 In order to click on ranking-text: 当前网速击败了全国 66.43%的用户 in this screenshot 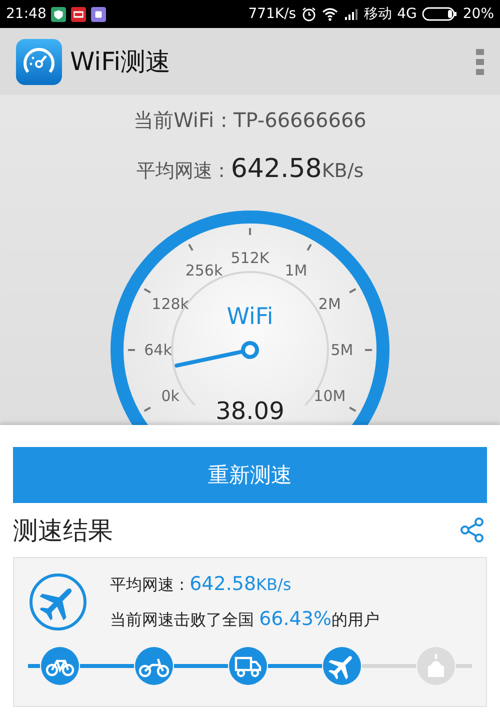, I will do `click(245, 619)`.